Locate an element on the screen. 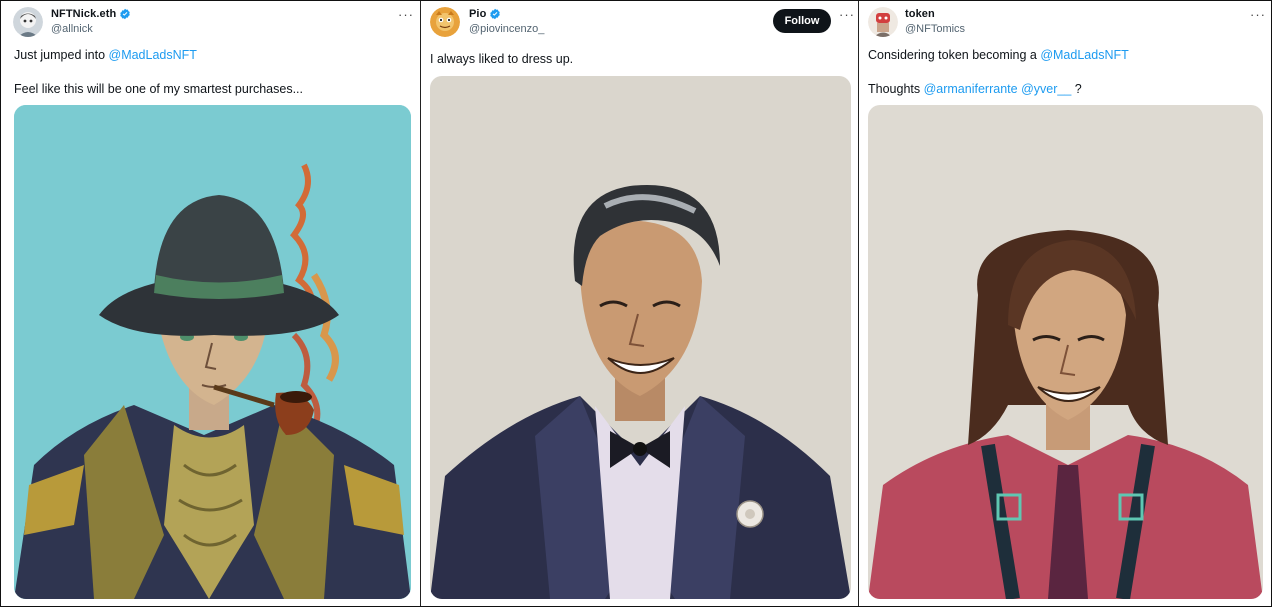  follow-button: Follow is located at coordinates (802, 21).